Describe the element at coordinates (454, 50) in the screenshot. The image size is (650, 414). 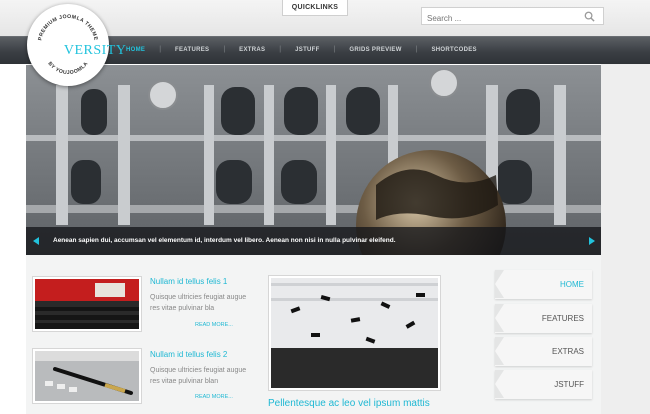
I see `nav-item-shortcodes: SHORTCODES` at that location.